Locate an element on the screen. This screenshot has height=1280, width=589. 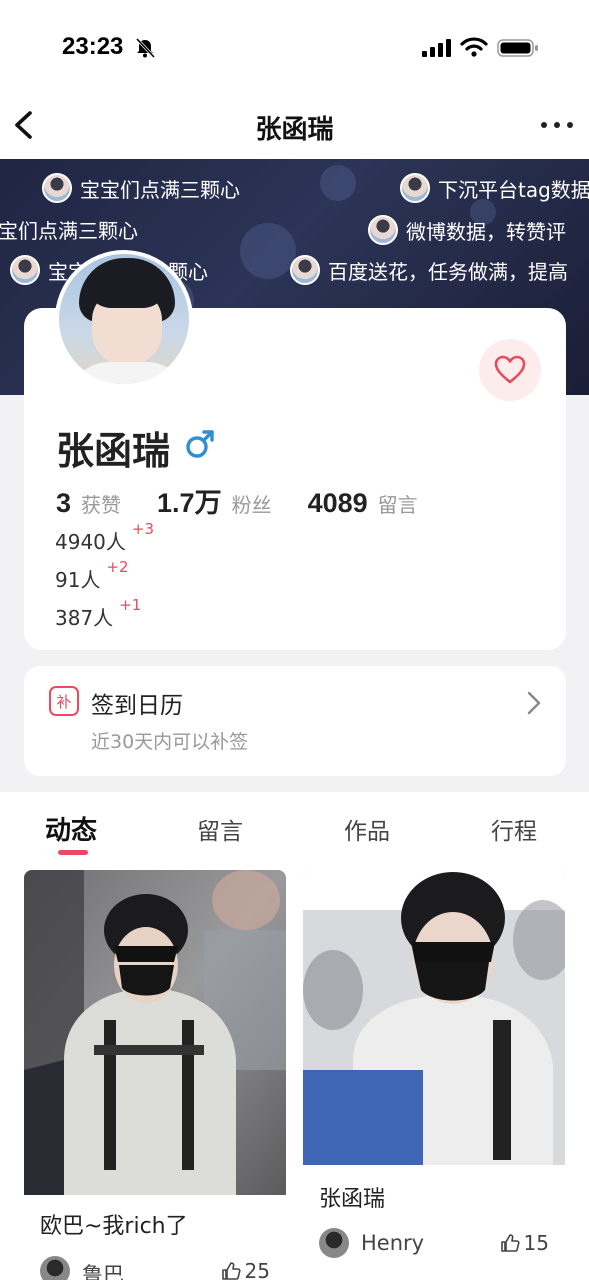
tab-works: 作品 is located at coordinates (367, 829).